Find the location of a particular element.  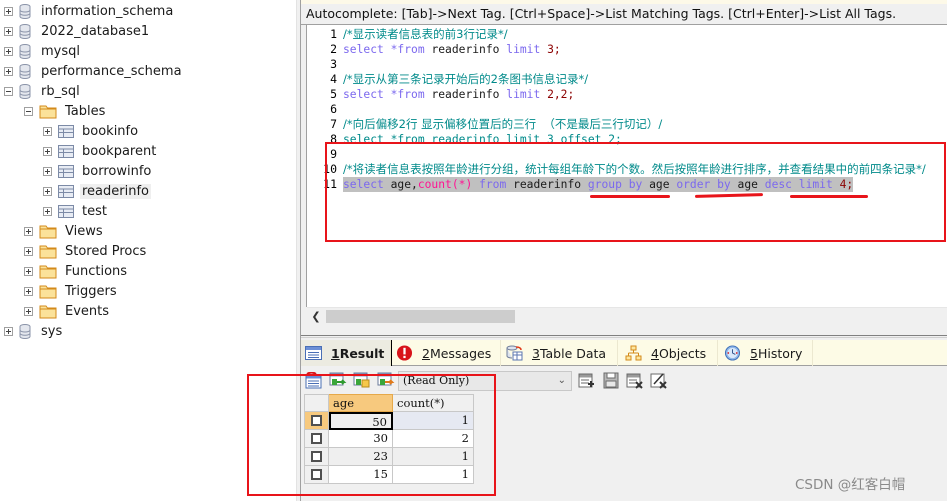

folder-node-tables: Tables is located at coordinates (65, 111).